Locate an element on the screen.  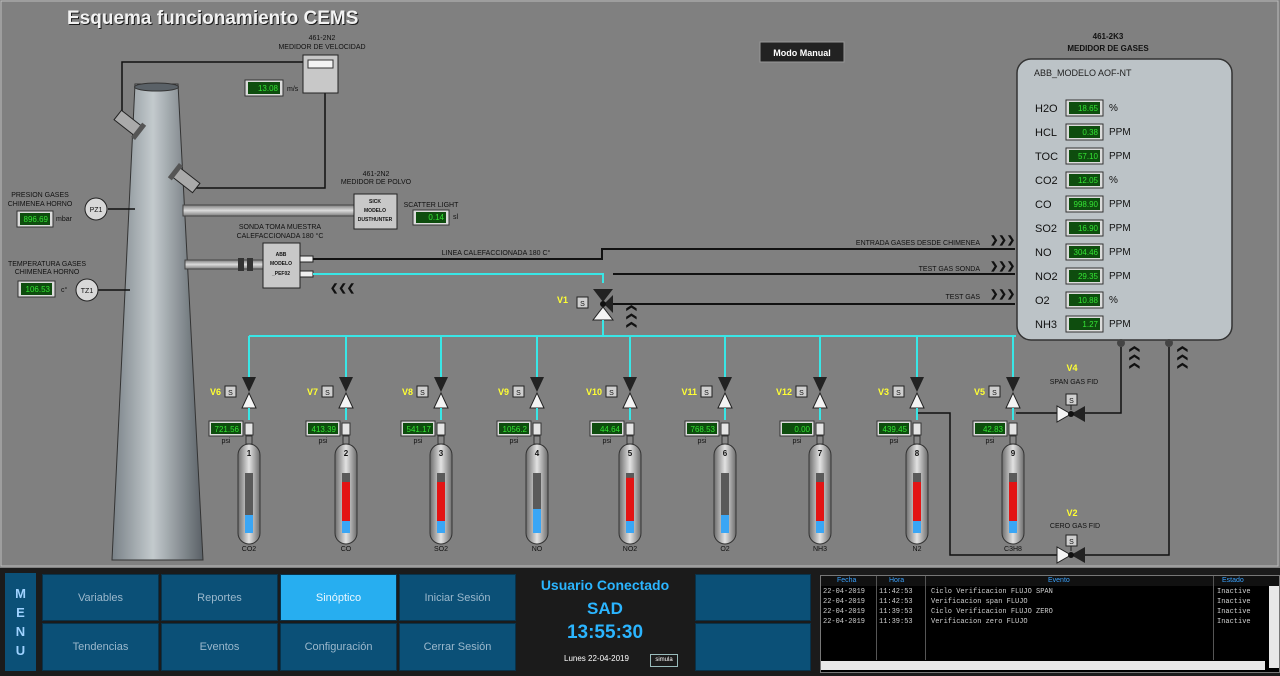
horizontal-scrollbar is located at coordinates (1043, 665).